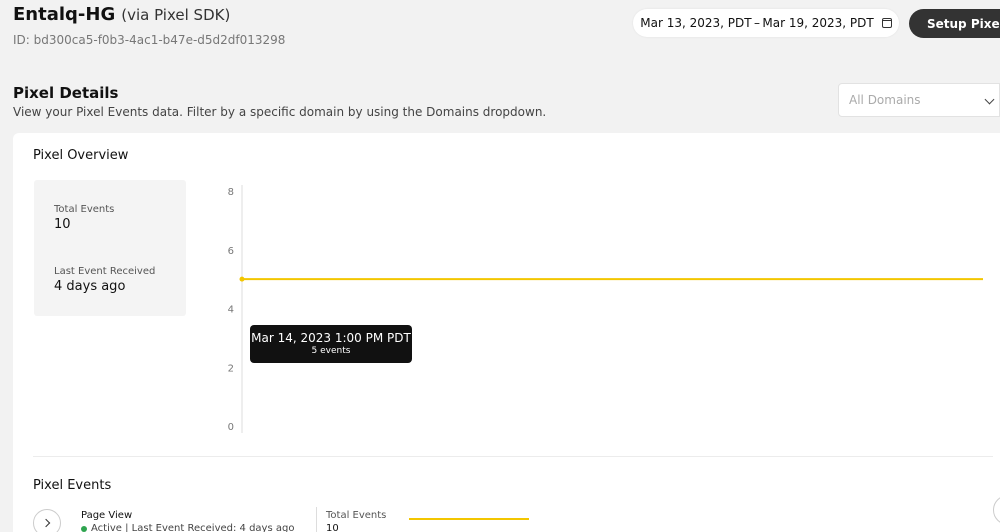  What do you see at coordinates (996, 510) in the screenshot?
I see `scroll-right-button` at bounding box center [996, 510].